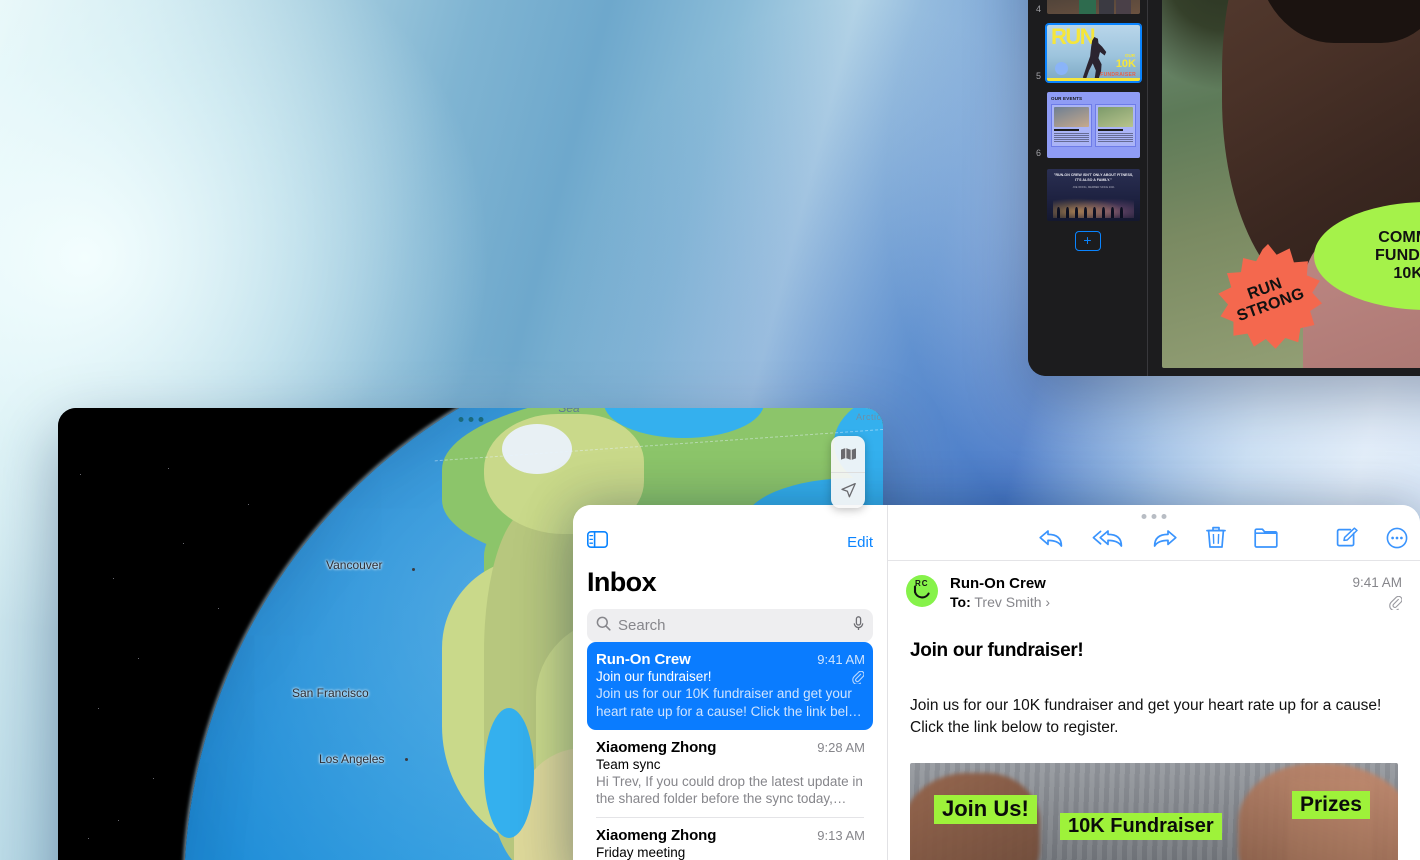  Describe the element at coordinates (1154, 516) in the screenshot. I see `mail-window-drag-handle` at that location.